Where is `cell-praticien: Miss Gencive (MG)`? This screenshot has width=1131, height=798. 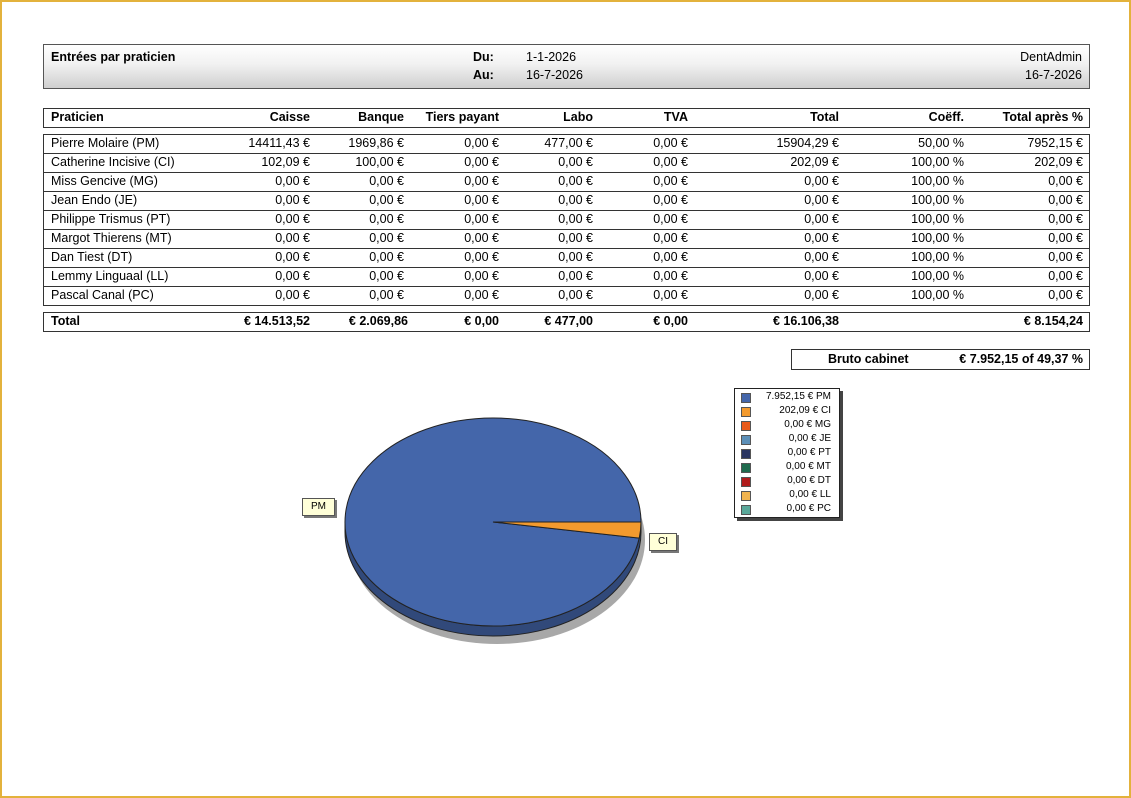 cell-praticien: Miss Gencive (MG) is located at coordinates (104, 181).